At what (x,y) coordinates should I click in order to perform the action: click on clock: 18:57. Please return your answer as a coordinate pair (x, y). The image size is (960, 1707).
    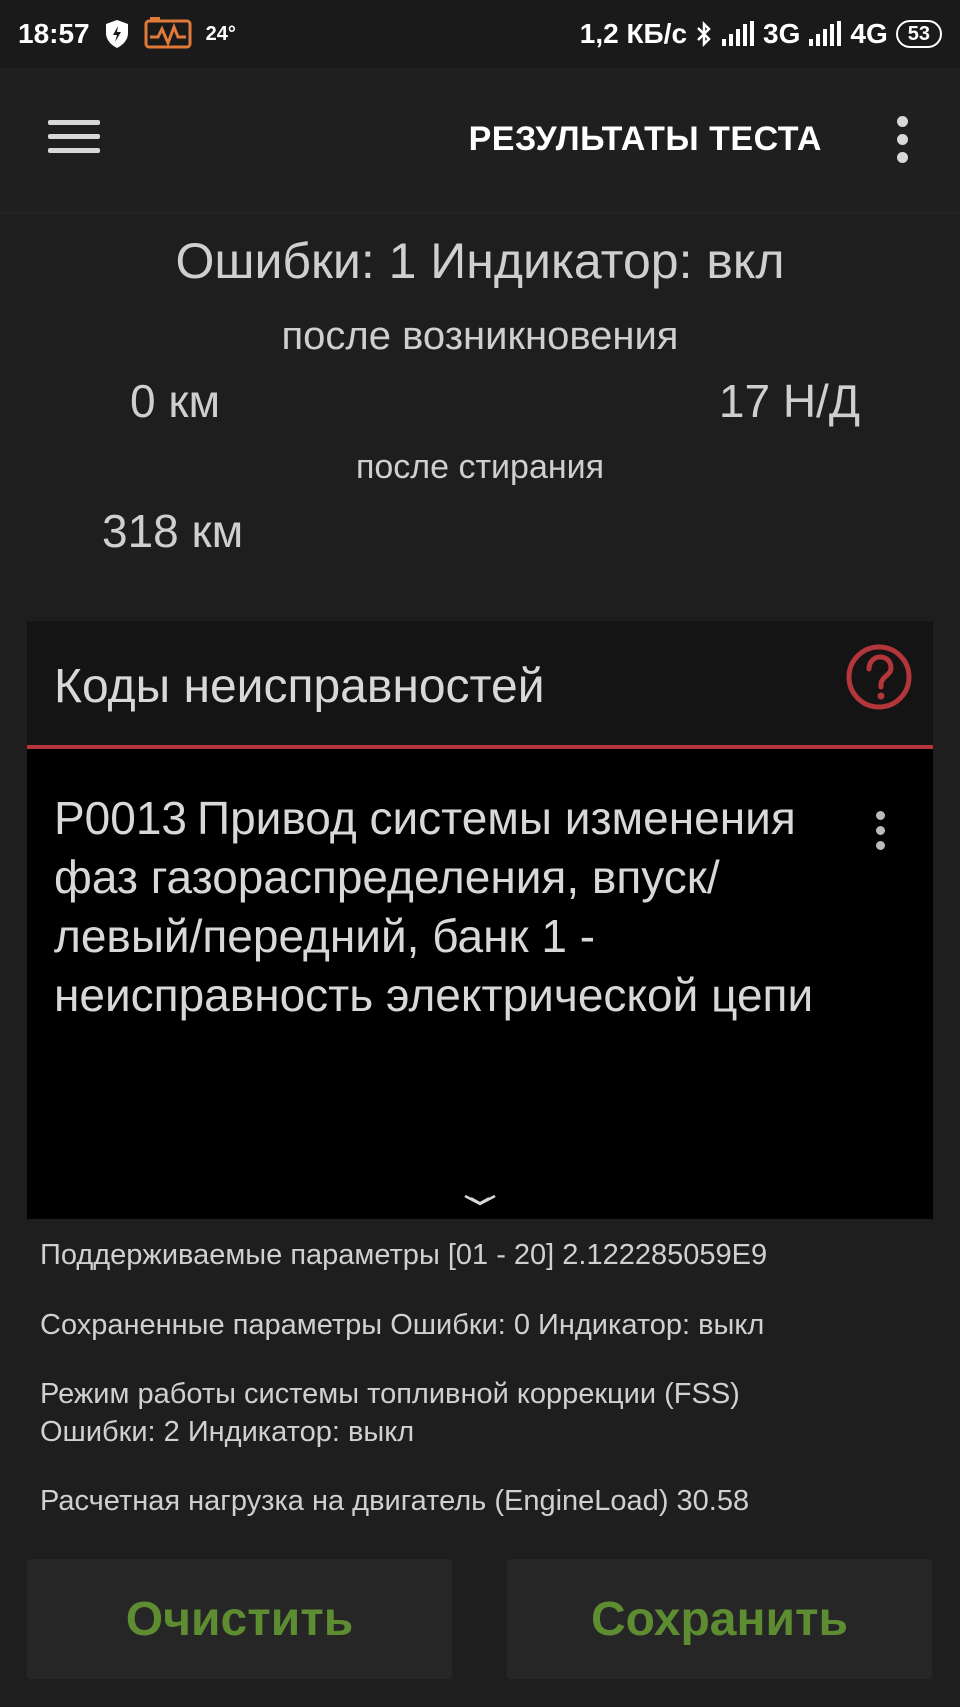
    Looking at the image, I should click on (54, 33).